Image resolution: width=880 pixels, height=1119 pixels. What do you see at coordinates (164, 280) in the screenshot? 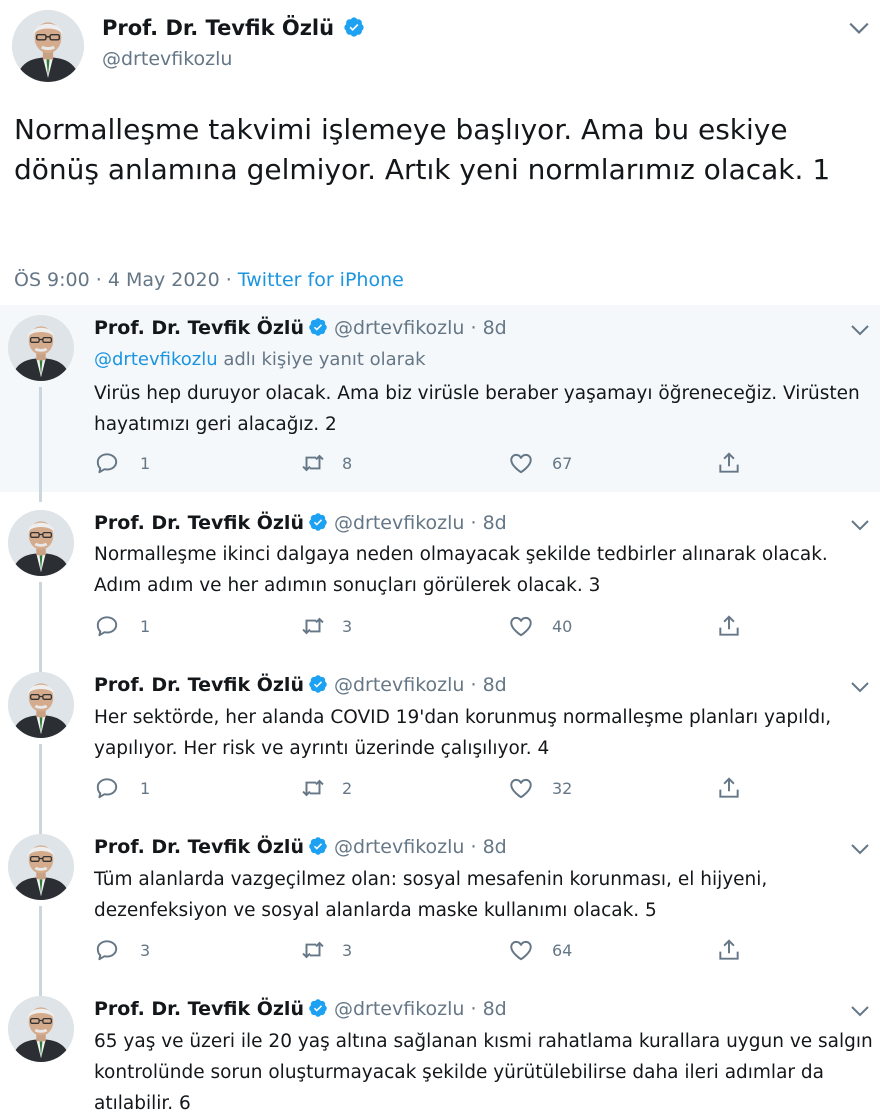
I see `tweet-date: 4 May 2020` at bounding box center [164, 280].